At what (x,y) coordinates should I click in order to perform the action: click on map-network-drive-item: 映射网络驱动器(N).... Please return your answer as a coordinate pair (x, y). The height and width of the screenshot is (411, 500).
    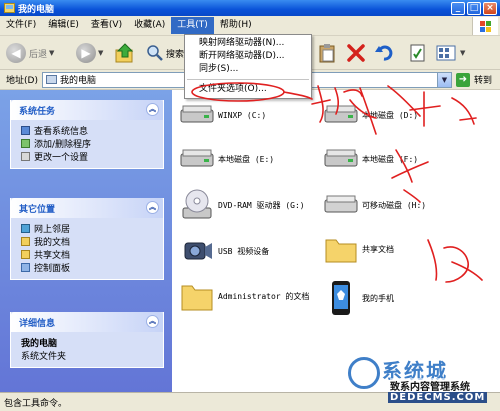
    Looking at the image, I should click on (248, 43).